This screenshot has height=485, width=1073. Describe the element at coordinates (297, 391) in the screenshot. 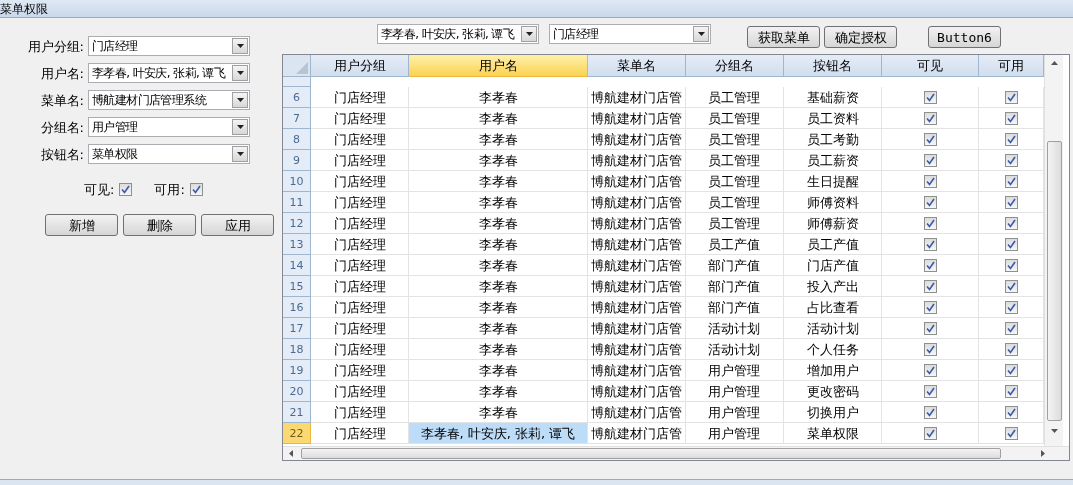

I see `row-header: 20` at that location.